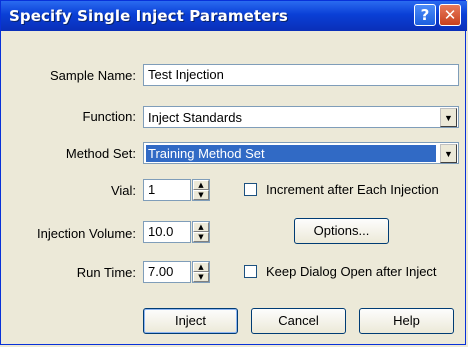  Describe the element at coordinates (250, 189) in the screenshot. I see `increment-checkbox` at that location.